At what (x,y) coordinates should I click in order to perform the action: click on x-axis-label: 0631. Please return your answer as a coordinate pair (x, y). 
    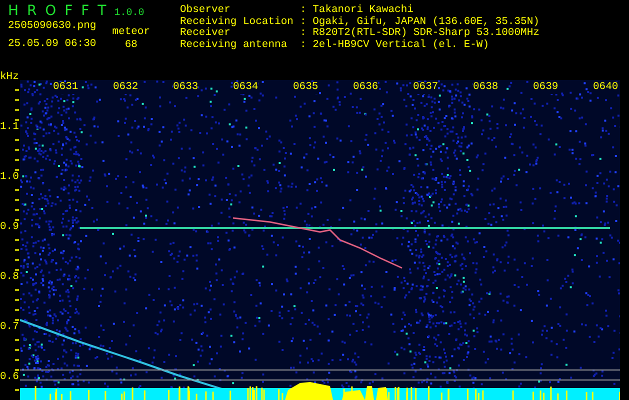
    Looking at the image, I should click on (65, 88).